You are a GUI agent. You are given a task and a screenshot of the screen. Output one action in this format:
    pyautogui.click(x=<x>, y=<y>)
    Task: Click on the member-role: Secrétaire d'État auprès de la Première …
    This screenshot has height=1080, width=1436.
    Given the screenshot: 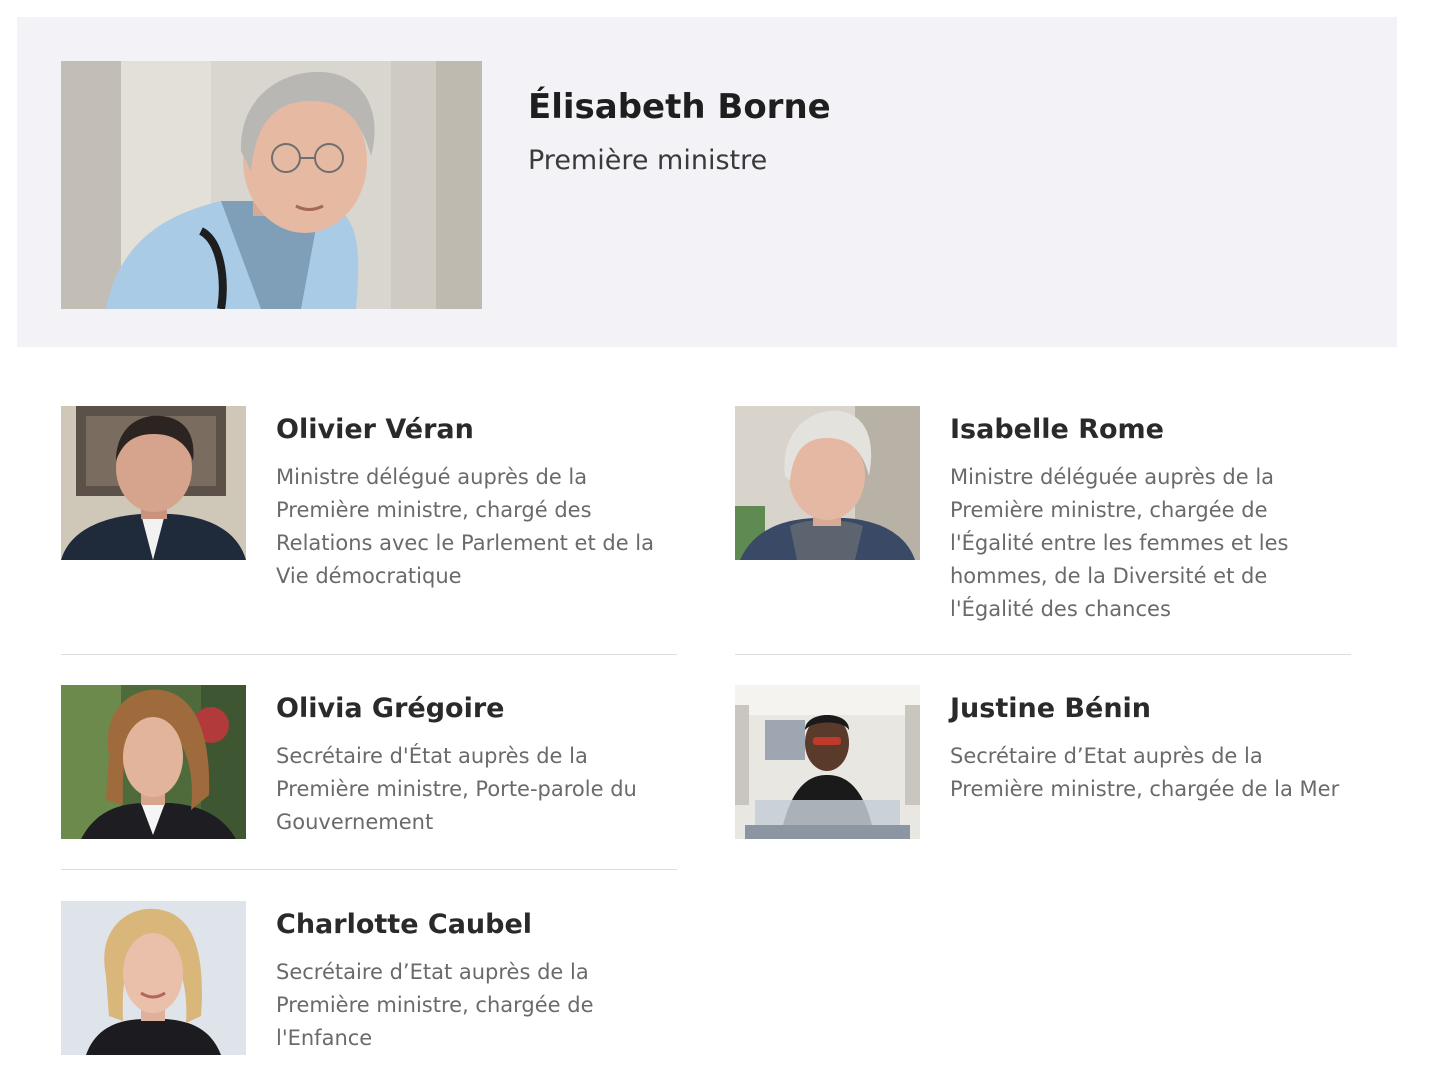 What is the action you would take?
    pyautogui.click(x=456, y=789)
    